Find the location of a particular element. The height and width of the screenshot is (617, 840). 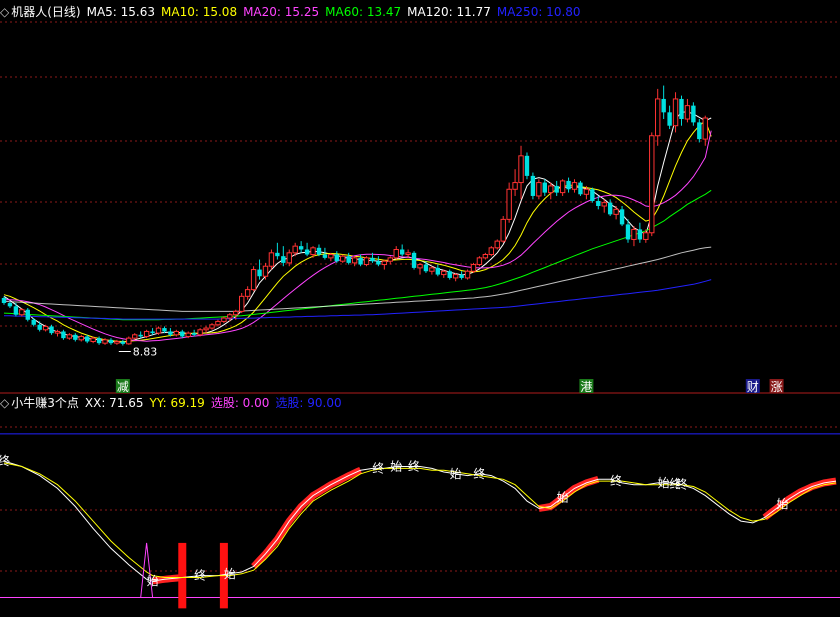

main-legend-item-3: MA60: 13.47 is located at coordinates (363, 12).